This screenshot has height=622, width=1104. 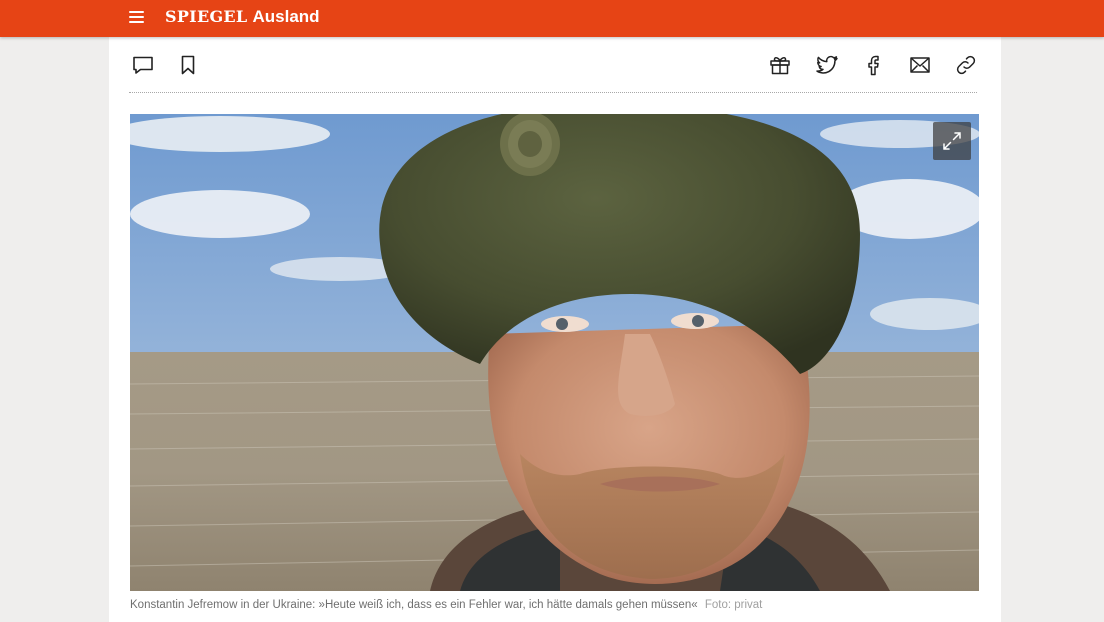 What do you see at coordinates (873, 65) in the screenshot?
I see `facebook-icon` at bounding box center [873, 65].